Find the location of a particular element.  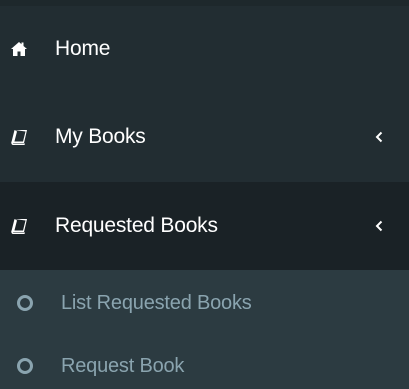

sidebar-item-label: Home is located at coordinates (83, 48).